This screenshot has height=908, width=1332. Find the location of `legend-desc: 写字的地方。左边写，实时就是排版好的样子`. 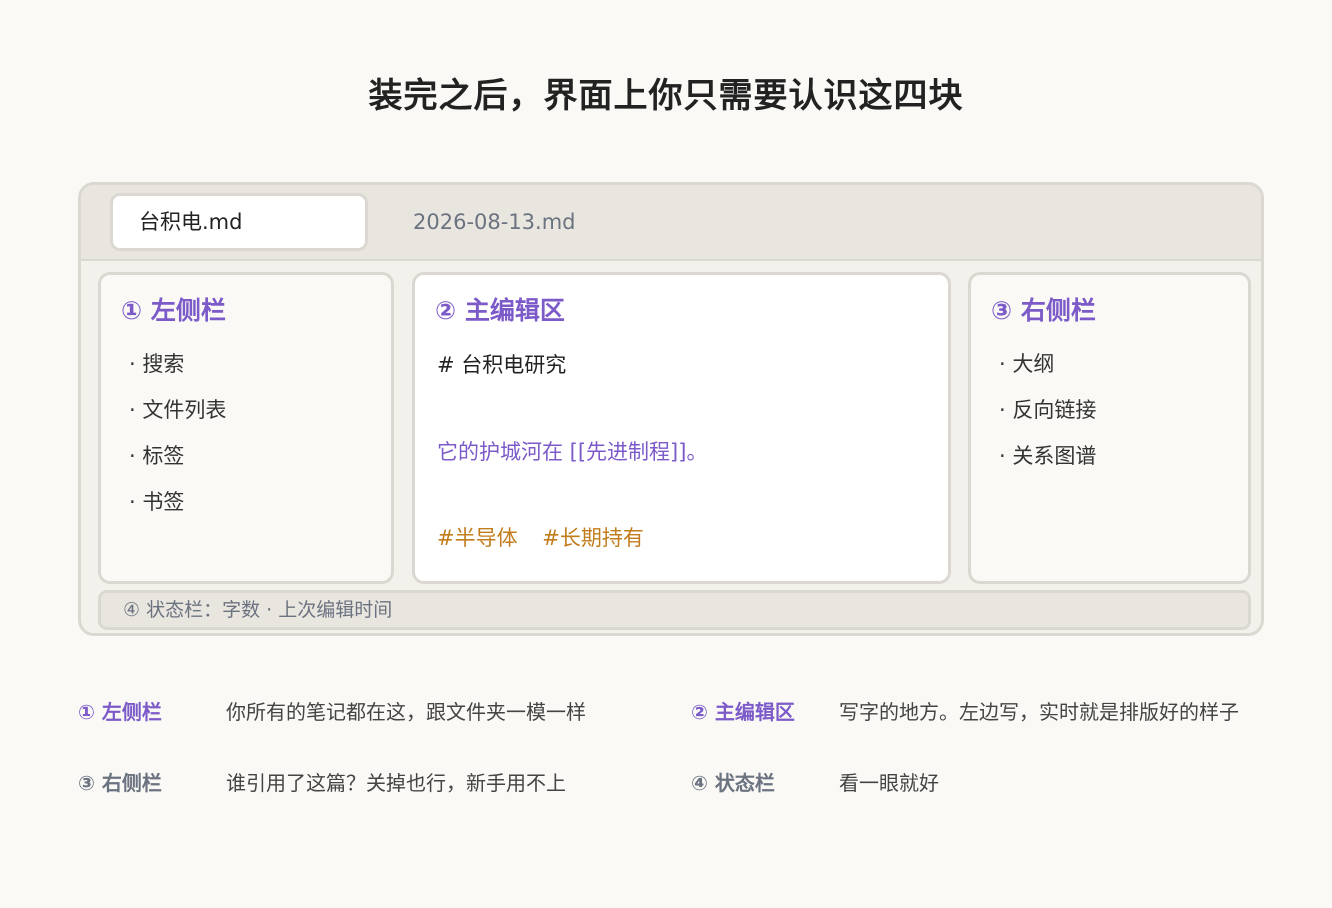

legend-desc: 写字的地方。左边写，实时就是排版好的样子 is located at coordinates (1039, 712).